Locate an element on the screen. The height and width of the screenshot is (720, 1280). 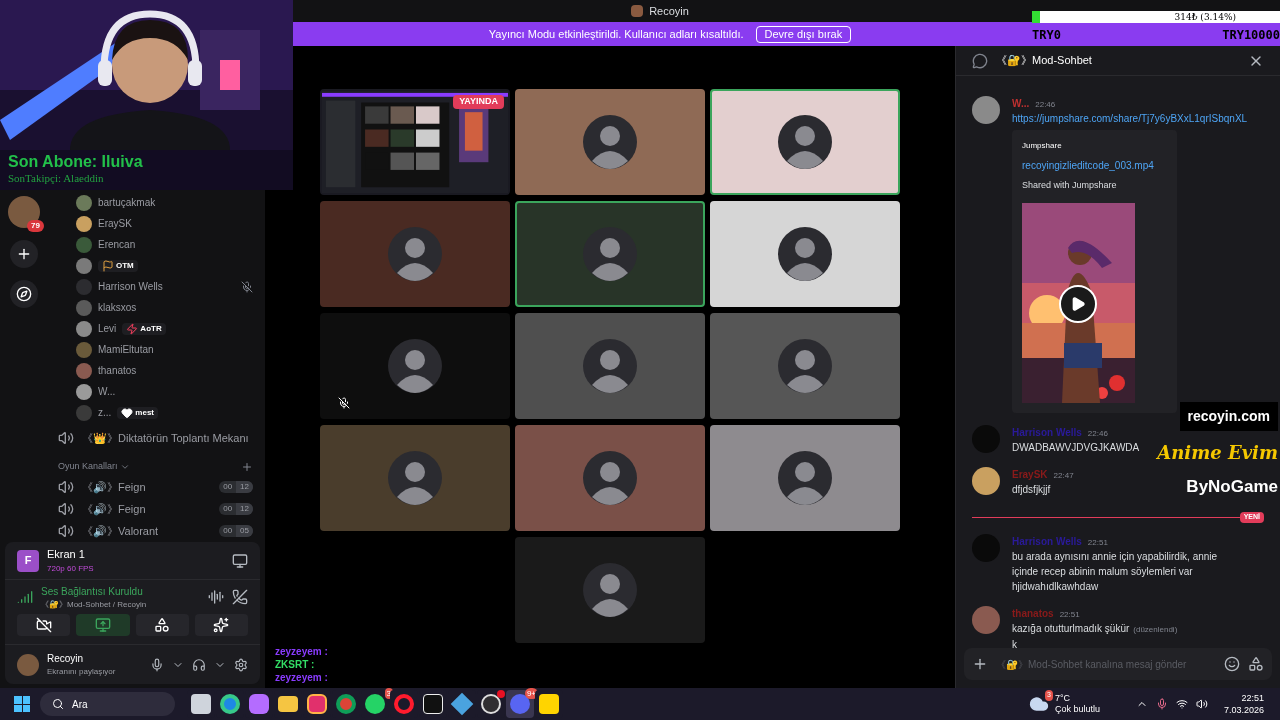
apps-icon is located at coordinates (1256, 664).